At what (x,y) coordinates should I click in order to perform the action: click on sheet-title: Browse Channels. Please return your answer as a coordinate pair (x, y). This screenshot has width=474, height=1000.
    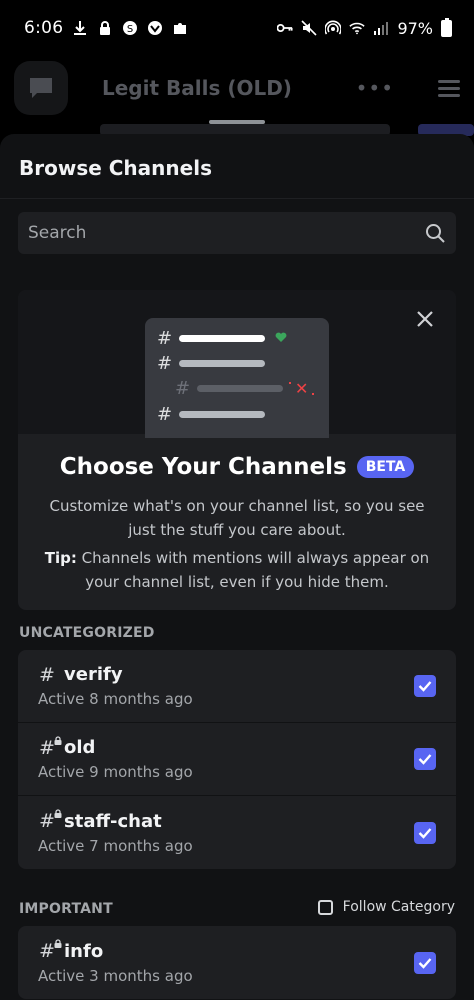
    Looking at the image, I should click on (115, 168).